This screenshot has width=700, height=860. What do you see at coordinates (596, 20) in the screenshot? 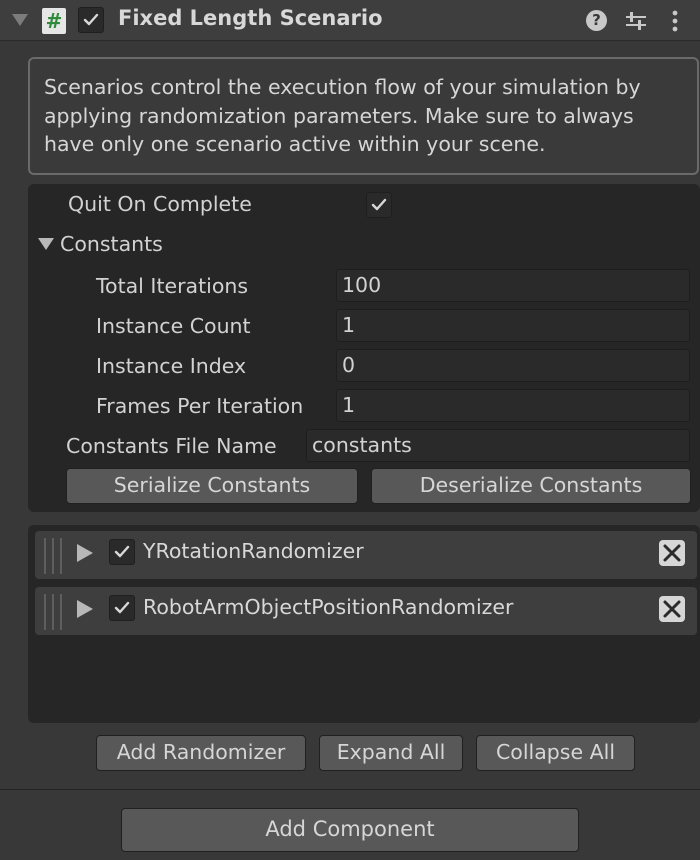
I see `help-icon: ?` at bounding box center [596, 20].